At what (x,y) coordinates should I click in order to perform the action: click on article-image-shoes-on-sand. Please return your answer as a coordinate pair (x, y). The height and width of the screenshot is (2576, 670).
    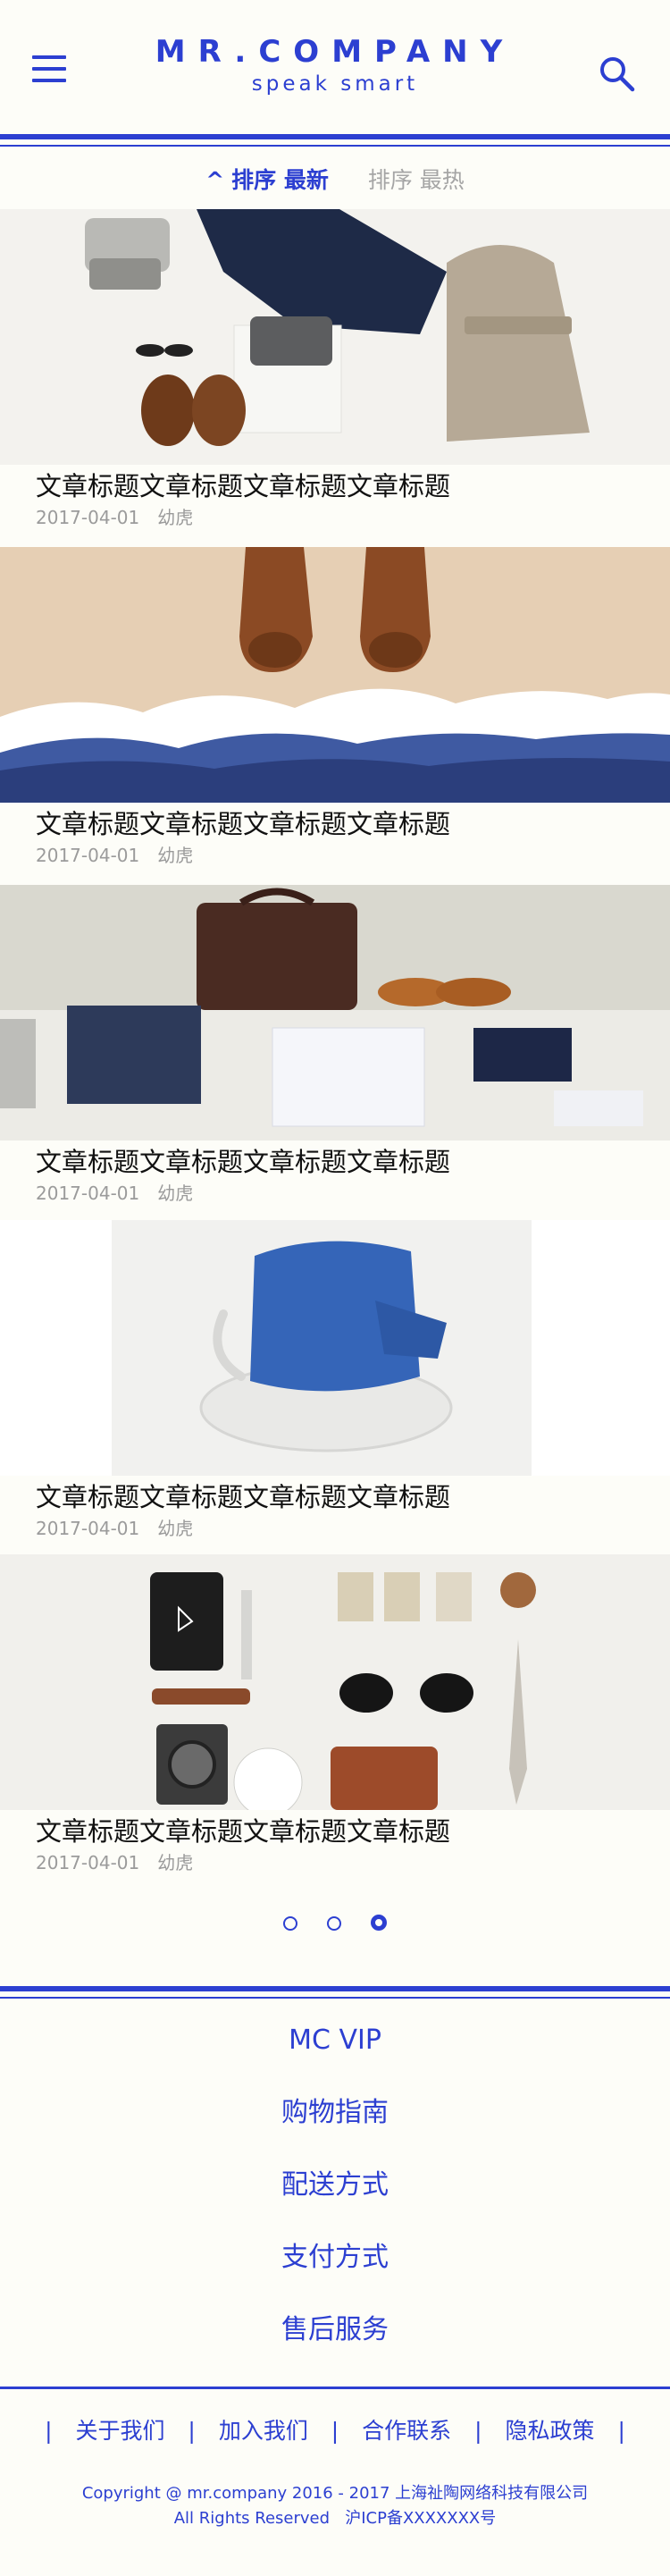
    Looking at the image, I should click on (335, 675).